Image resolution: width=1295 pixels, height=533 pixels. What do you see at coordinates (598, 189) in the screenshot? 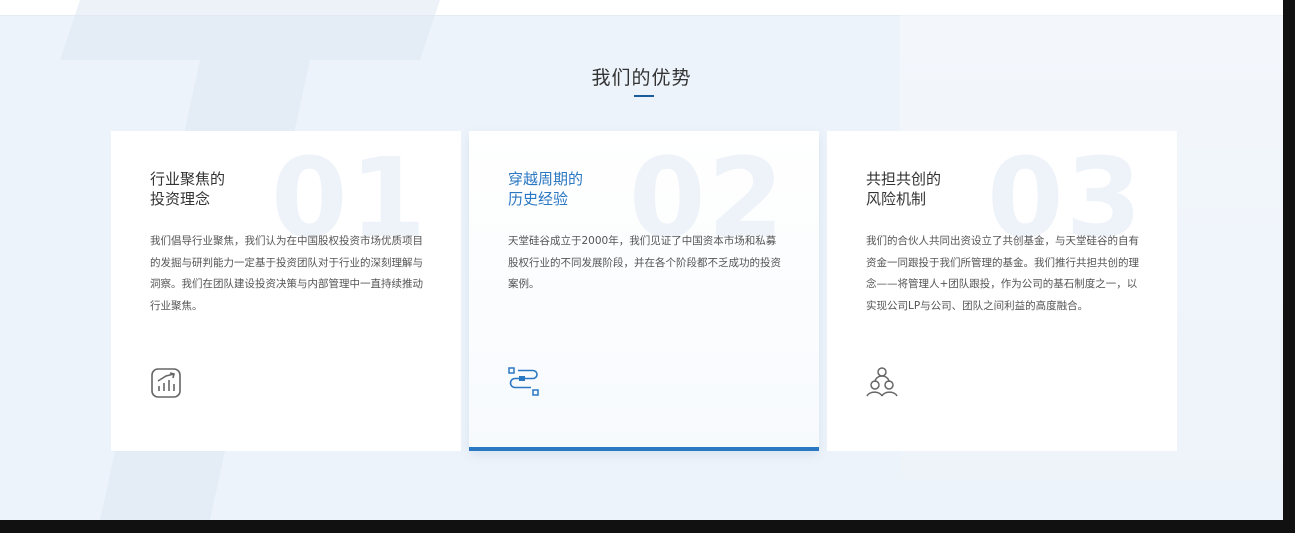
I see `card-title: 穿越周期的 历史经验` at bounding box center [598, 189].